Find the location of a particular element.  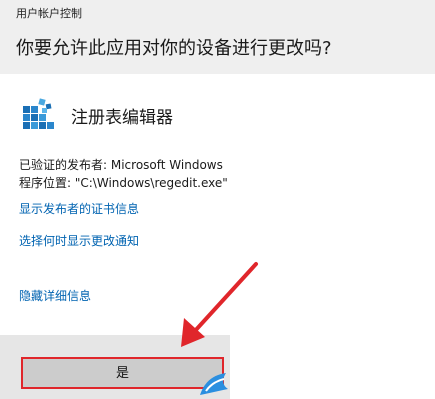

bird-logo-icon is located at coordinates (214, 384).